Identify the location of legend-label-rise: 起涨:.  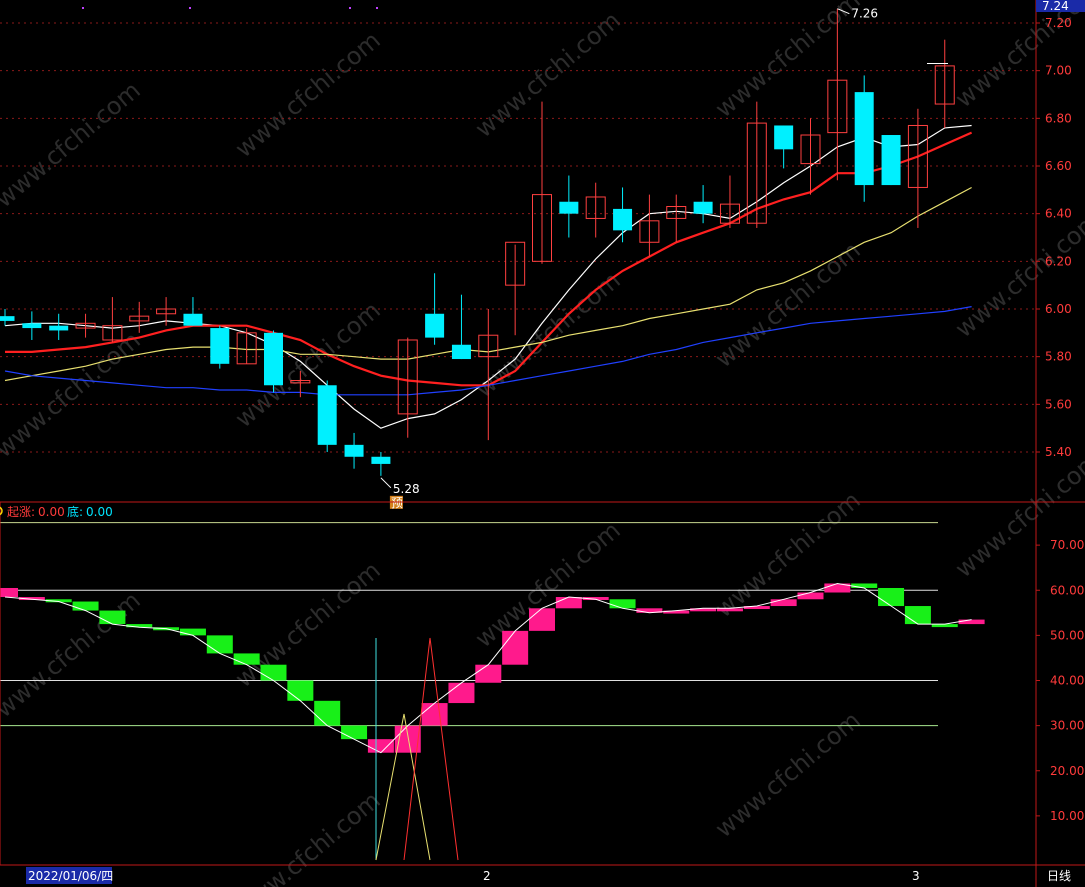
(21, 511).